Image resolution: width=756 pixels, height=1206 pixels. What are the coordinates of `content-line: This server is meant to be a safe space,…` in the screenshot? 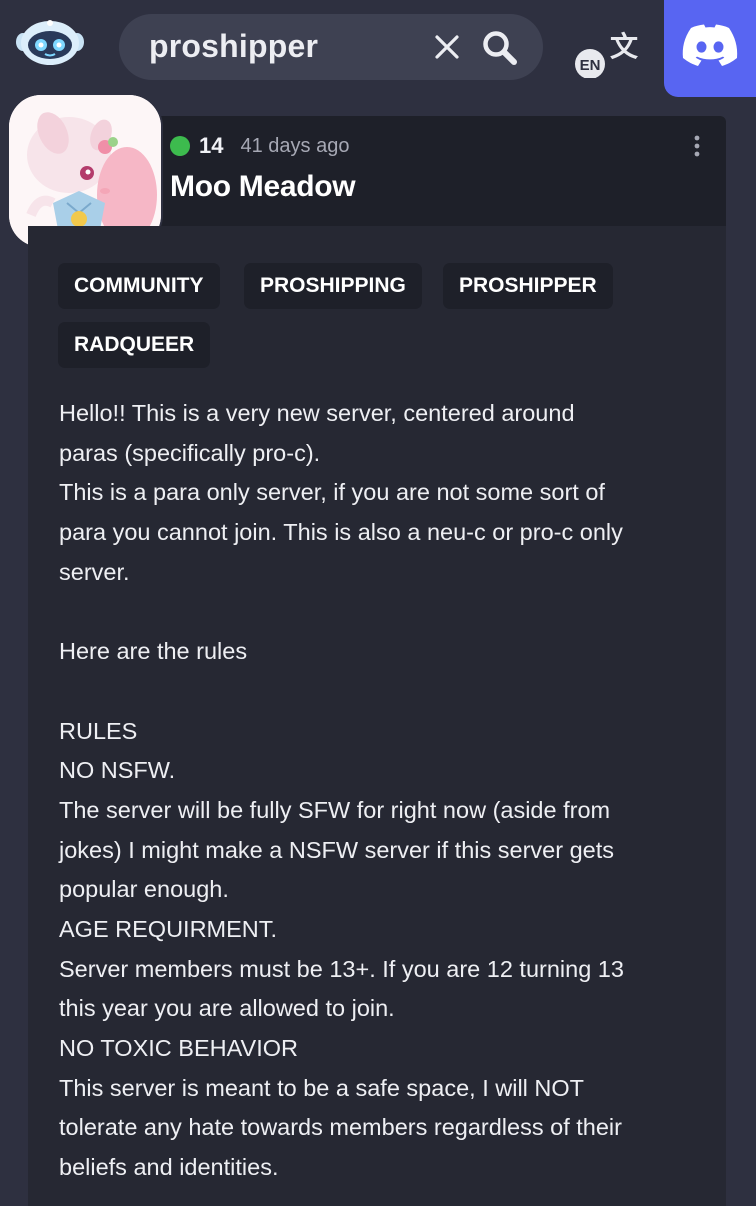 It's located at (322, 1087).